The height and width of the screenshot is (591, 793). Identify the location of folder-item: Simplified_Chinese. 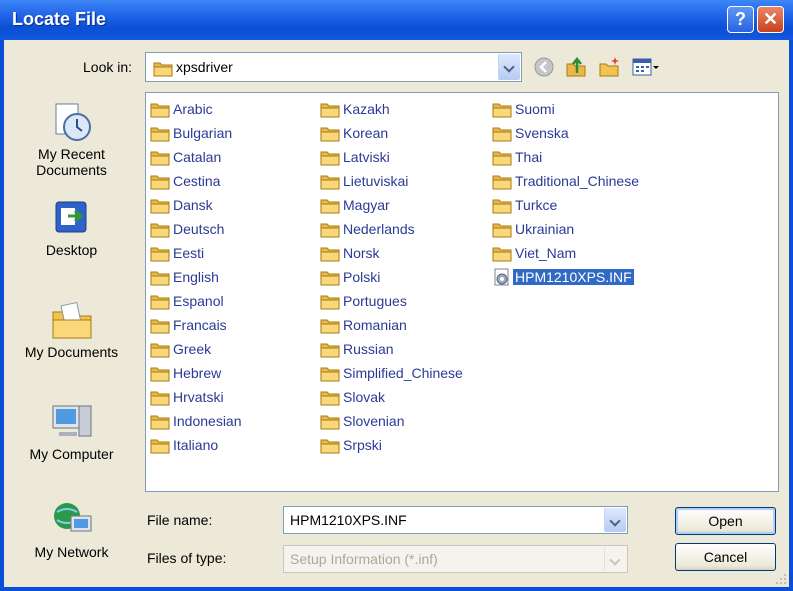
(392, 372).